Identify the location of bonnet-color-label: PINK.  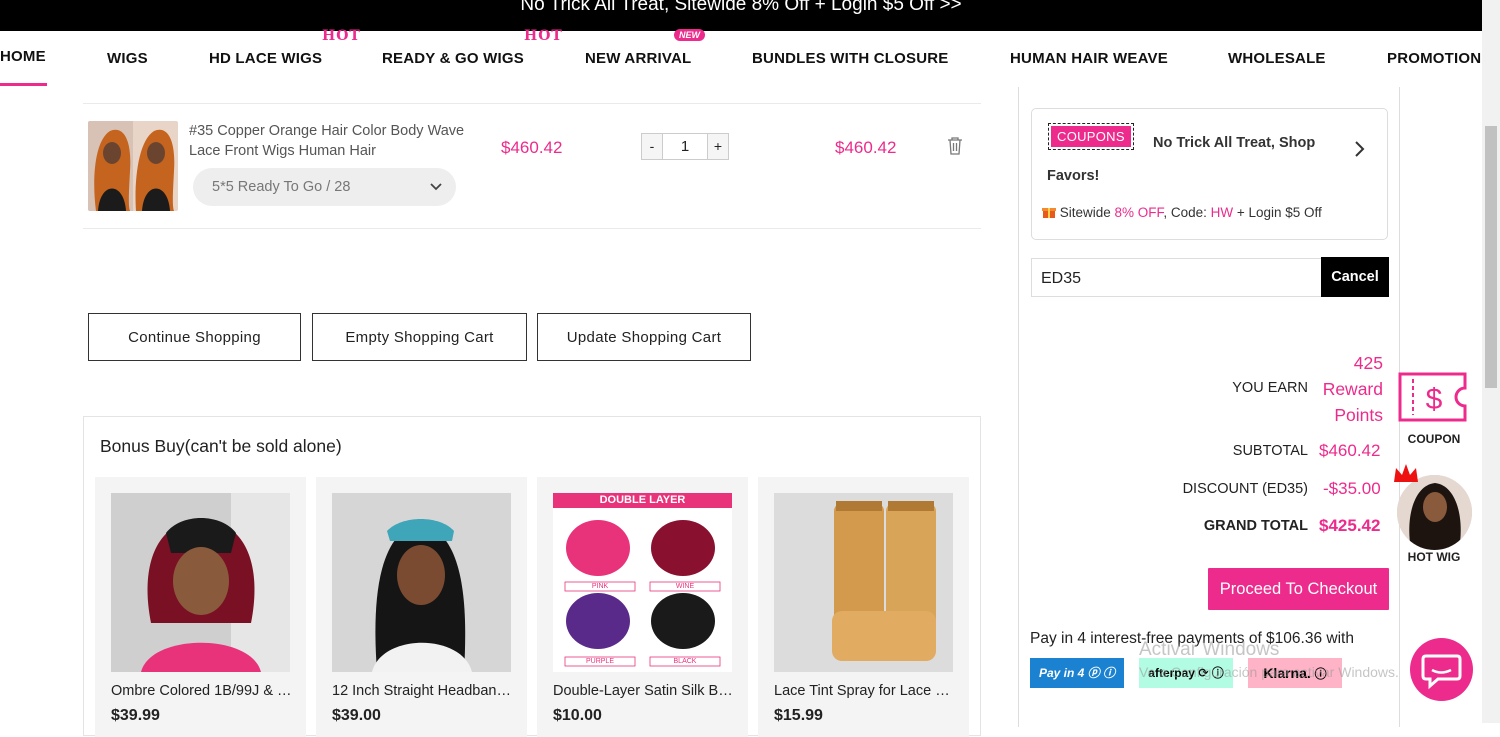
(600, 586).